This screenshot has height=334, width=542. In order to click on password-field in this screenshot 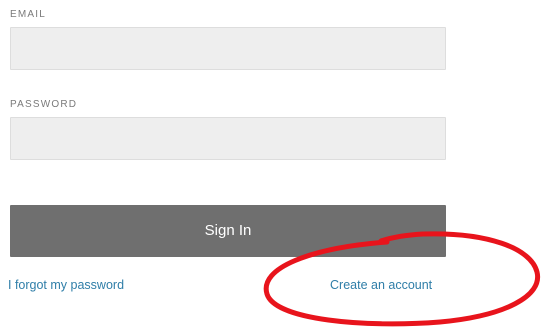, I will do `click(228, 138)`.